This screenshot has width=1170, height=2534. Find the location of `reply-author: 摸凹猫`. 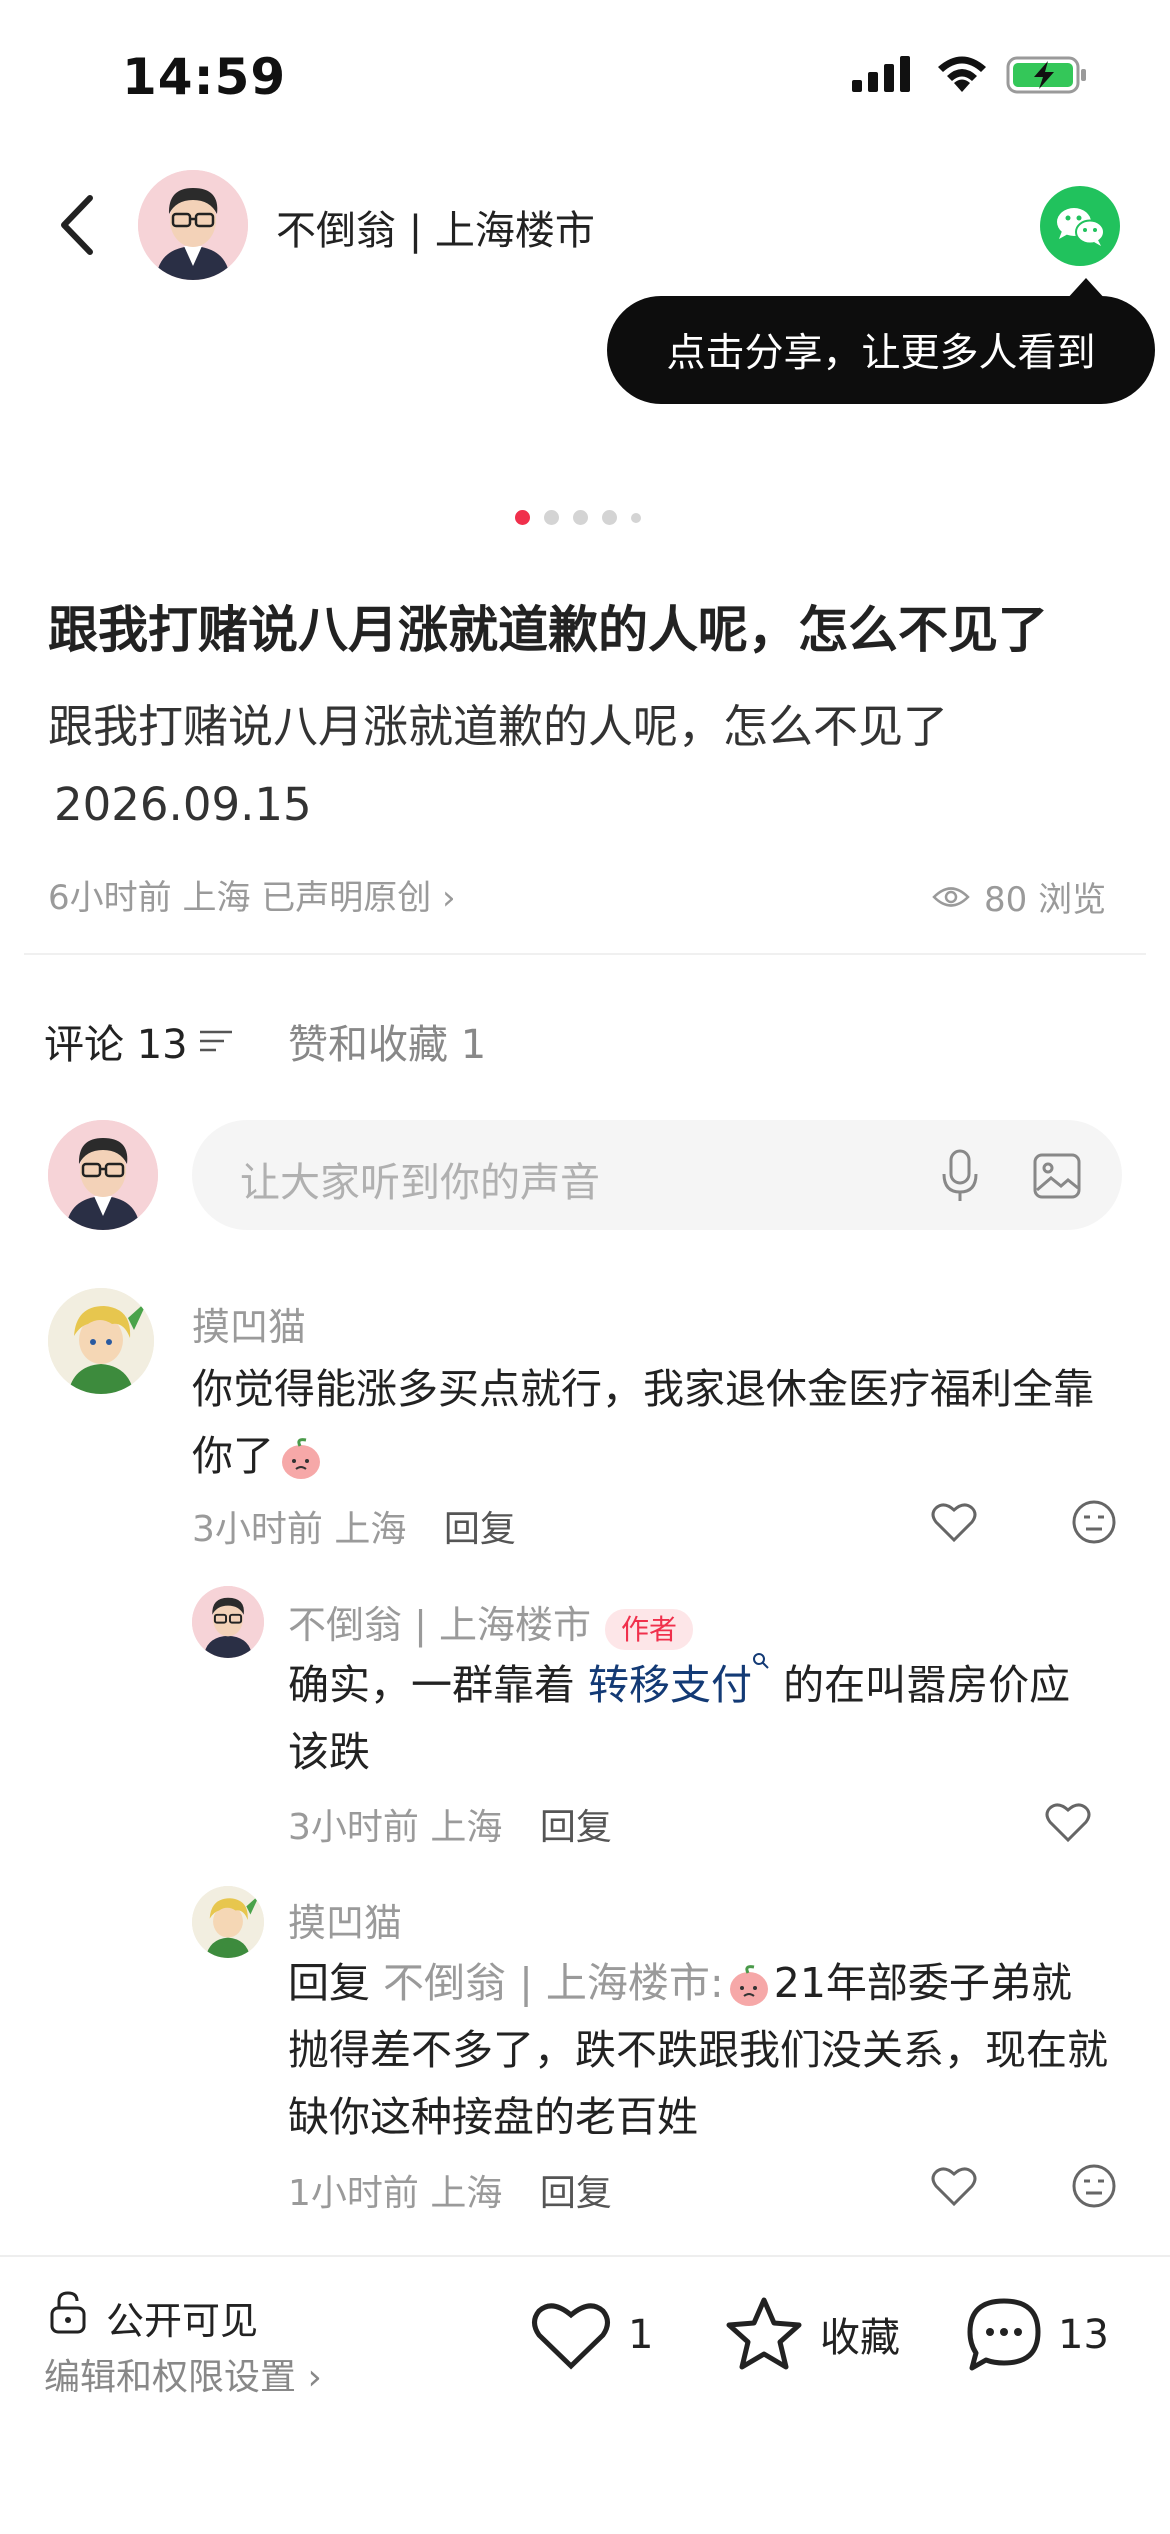

reply-author: 摸凹猫 is located at coordinates (345, 1919).